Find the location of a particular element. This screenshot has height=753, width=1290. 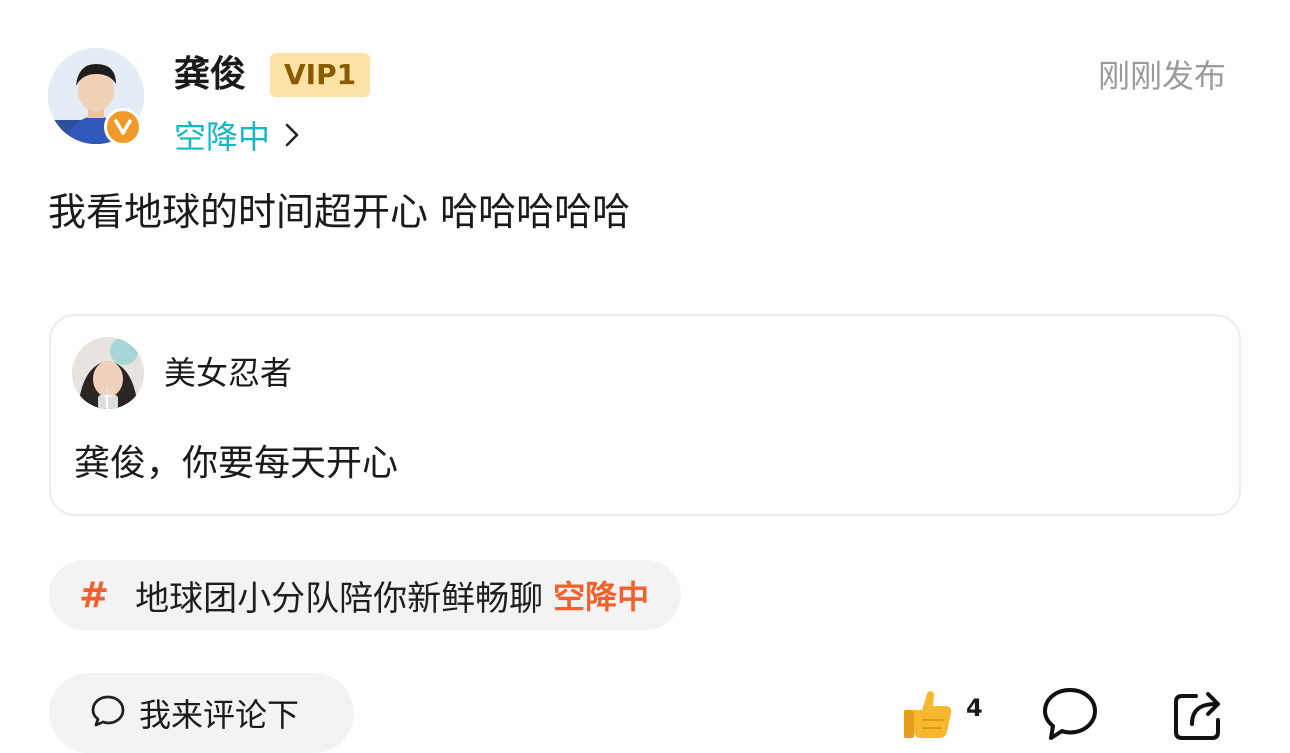

comment-placeholder: 我来评论下 is located at coordinates (219, 715).